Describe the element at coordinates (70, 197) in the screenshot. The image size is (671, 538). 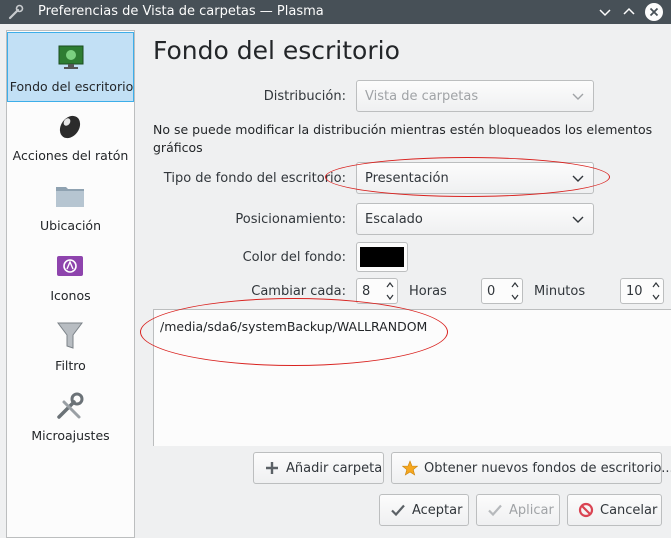
I see `folder-icon` at that location.